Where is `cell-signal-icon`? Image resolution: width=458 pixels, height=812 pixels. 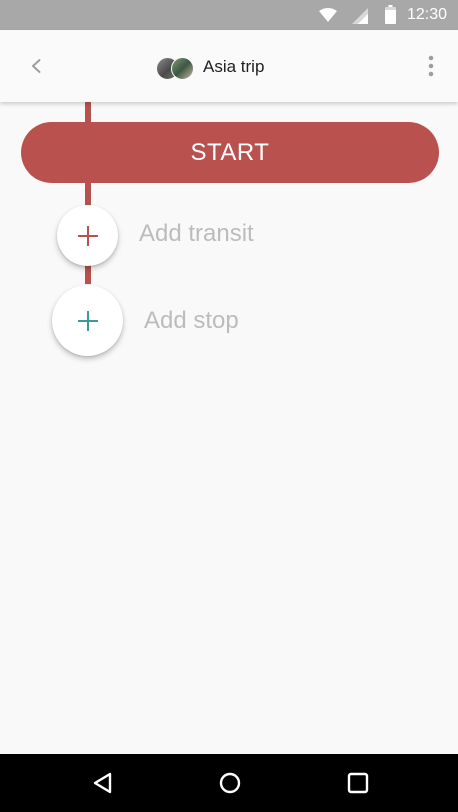 cell-signal-icon is located at coordinates (360, 16).